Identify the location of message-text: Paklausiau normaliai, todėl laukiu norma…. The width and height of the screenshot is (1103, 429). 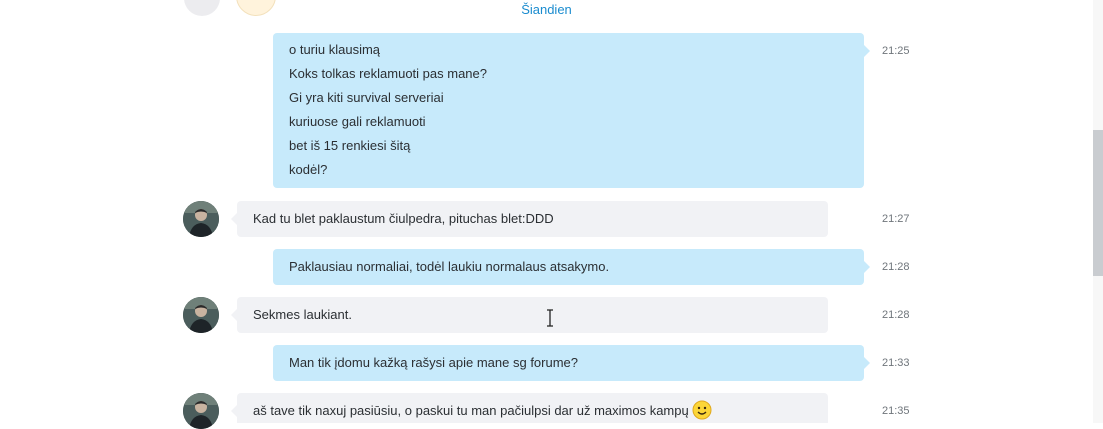
(449, 266).